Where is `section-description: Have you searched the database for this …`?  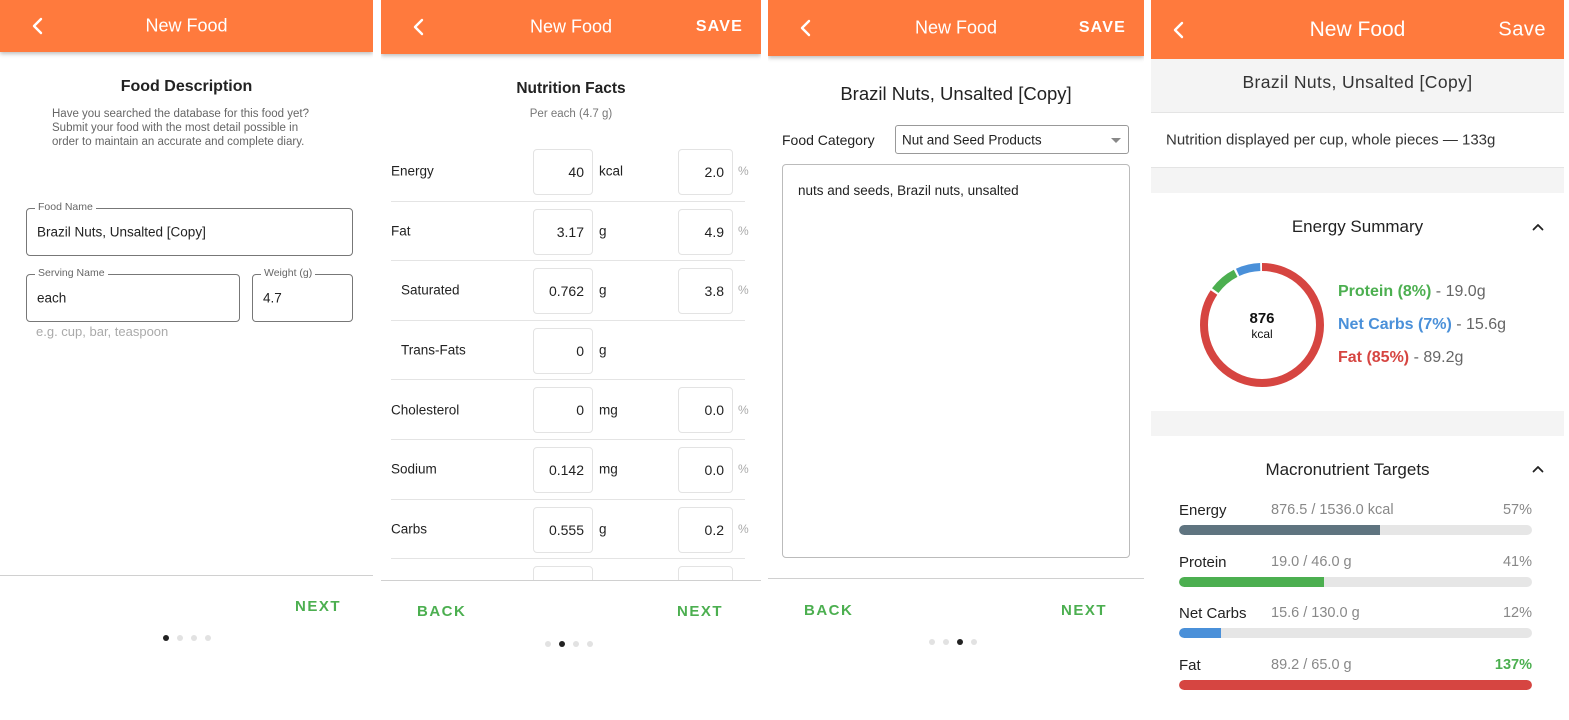
section-description: Have you searched the database for this … is located at coordinates (180, 128).